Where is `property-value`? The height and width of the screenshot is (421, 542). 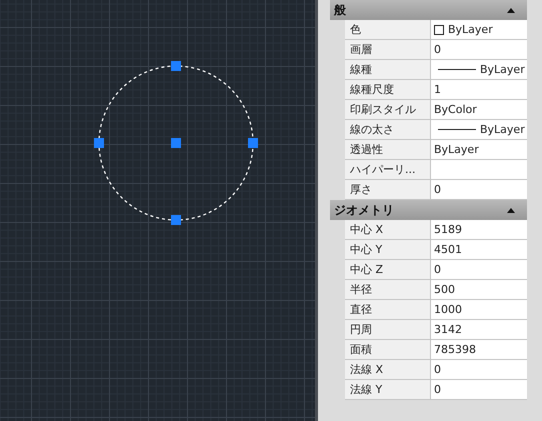 property-value is located at coordinates (479, 169).